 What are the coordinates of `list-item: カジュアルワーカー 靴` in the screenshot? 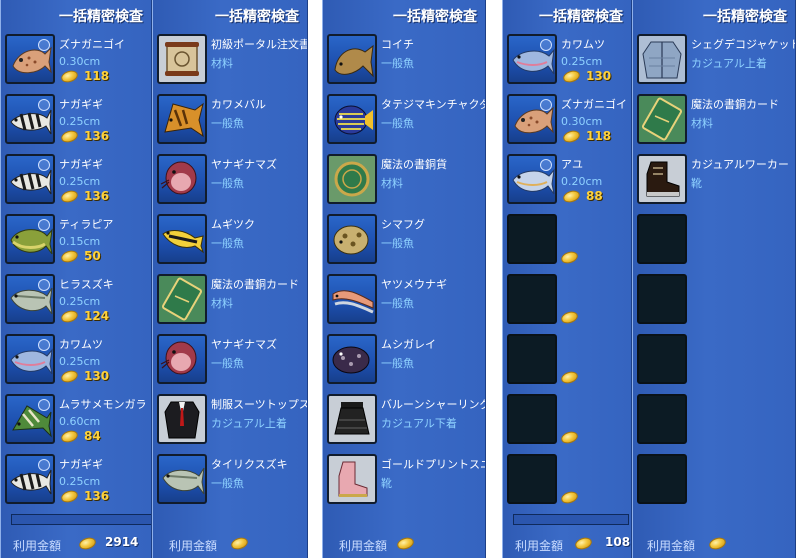 It's located at (716, 181).